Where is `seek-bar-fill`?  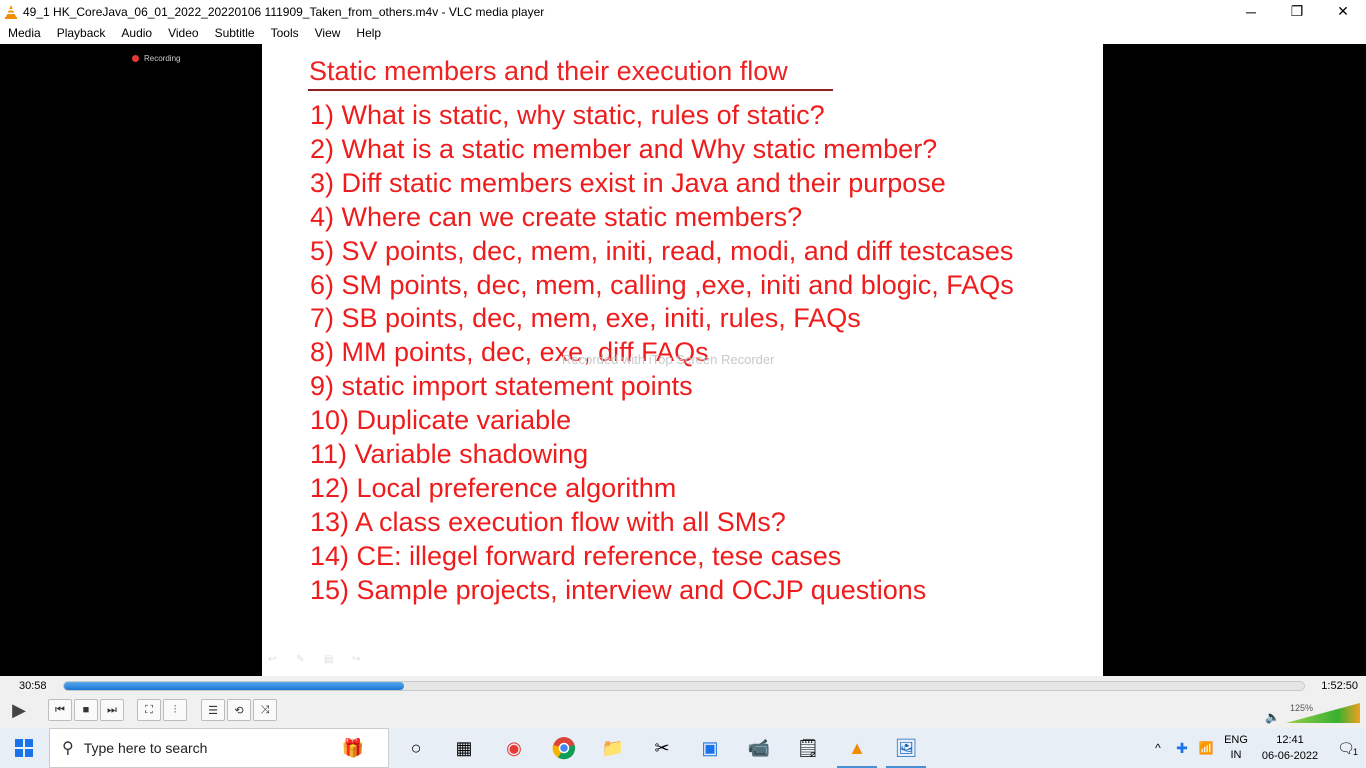
seek-bar-fill is located at coordinates (234, 686).